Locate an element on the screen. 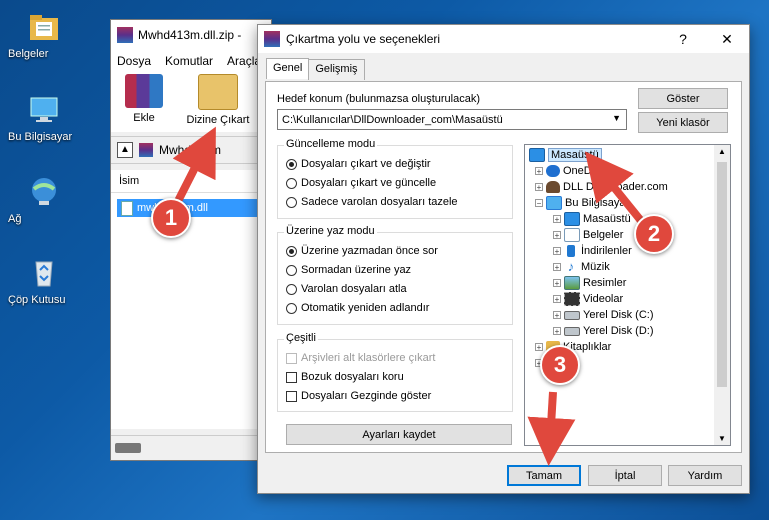  update-option-extract-replace: Dosyaları çıkart ve değiştir is located at coordinates (358, 164).